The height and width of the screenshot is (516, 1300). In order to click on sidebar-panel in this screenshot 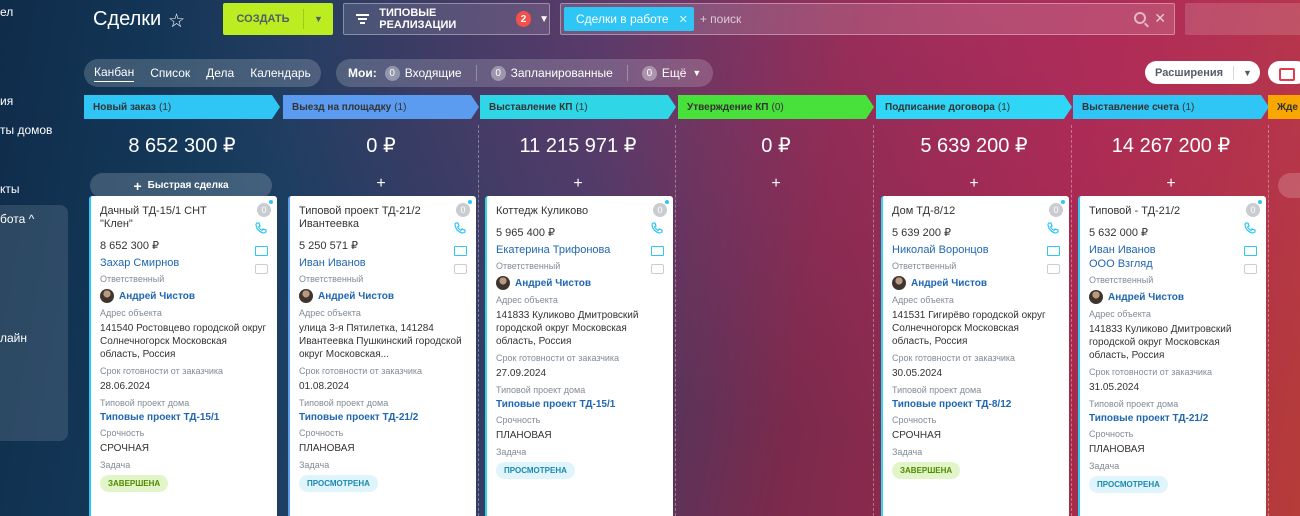, I will do `click(34, 323)`.